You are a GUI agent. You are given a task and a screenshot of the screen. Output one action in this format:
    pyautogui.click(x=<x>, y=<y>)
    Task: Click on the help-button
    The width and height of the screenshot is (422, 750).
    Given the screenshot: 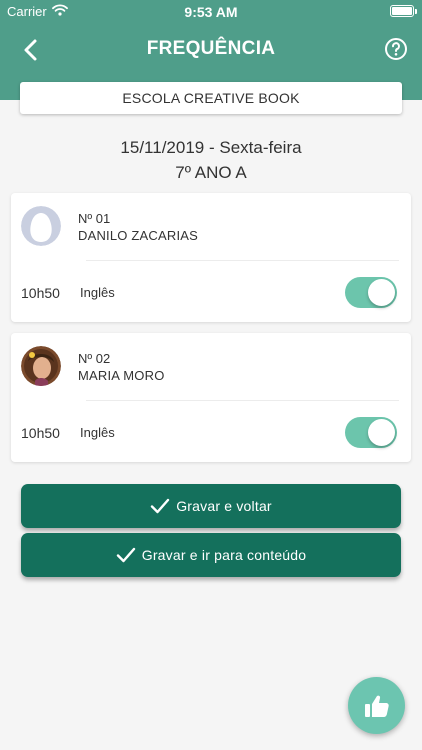 What is the action you would take?
    pyautogui.click(x=396, y=49)
    